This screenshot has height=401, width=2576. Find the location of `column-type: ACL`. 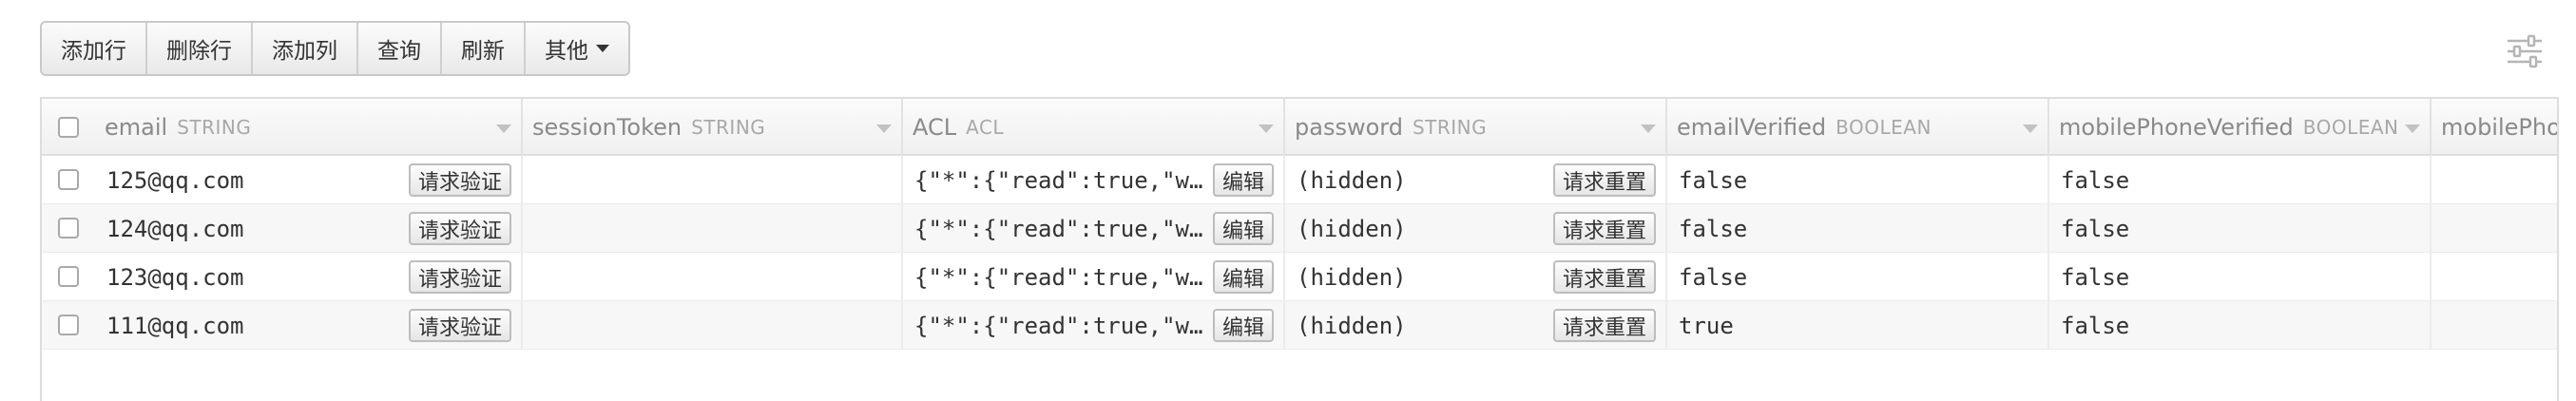

column-type: ACL is located at coordinates (986, 127).